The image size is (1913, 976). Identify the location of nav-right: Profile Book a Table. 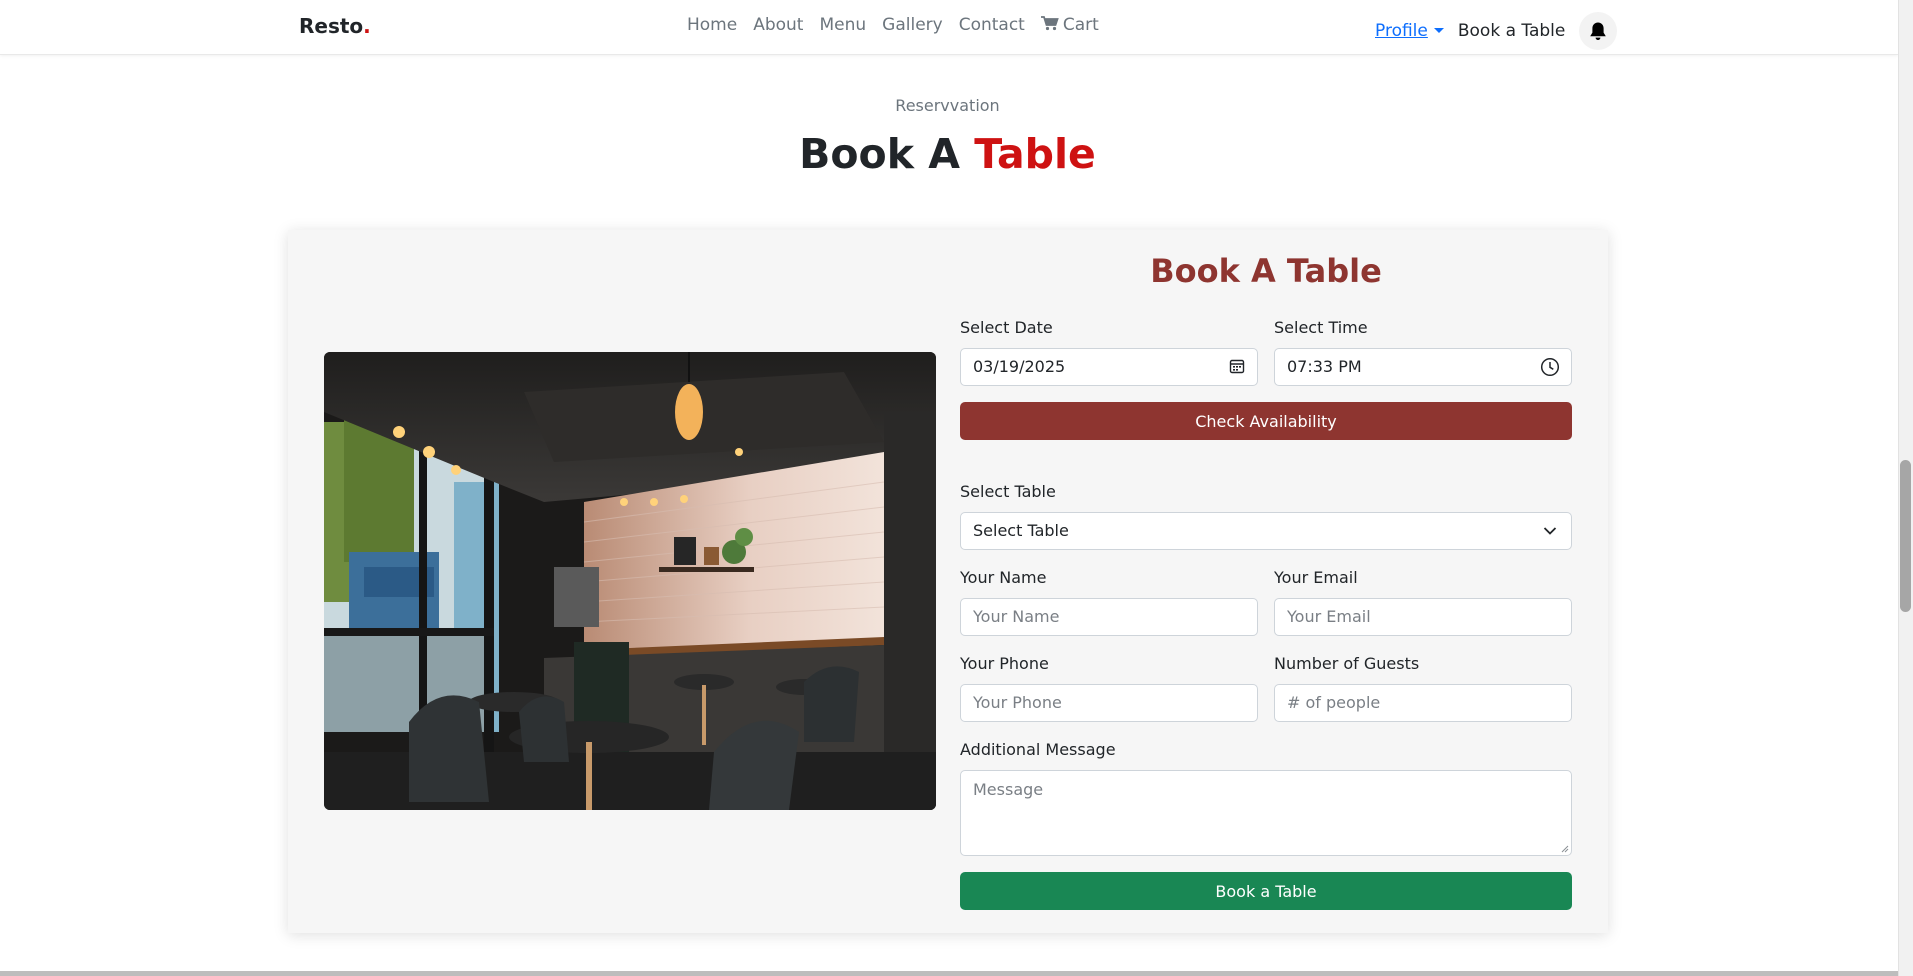
(1496, 31).